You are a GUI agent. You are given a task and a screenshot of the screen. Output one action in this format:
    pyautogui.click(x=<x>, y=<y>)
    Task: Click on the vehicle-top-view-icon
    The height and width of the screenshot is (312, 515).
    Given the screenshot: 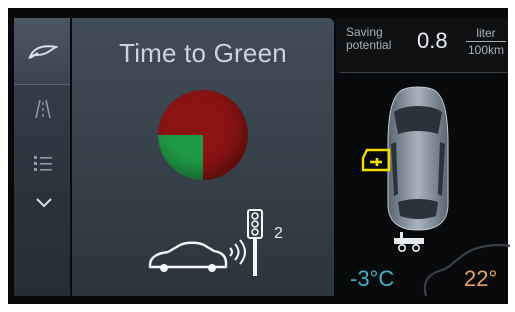 What is the action you would take?
    pyautogui.click(x=418, y=158)
    